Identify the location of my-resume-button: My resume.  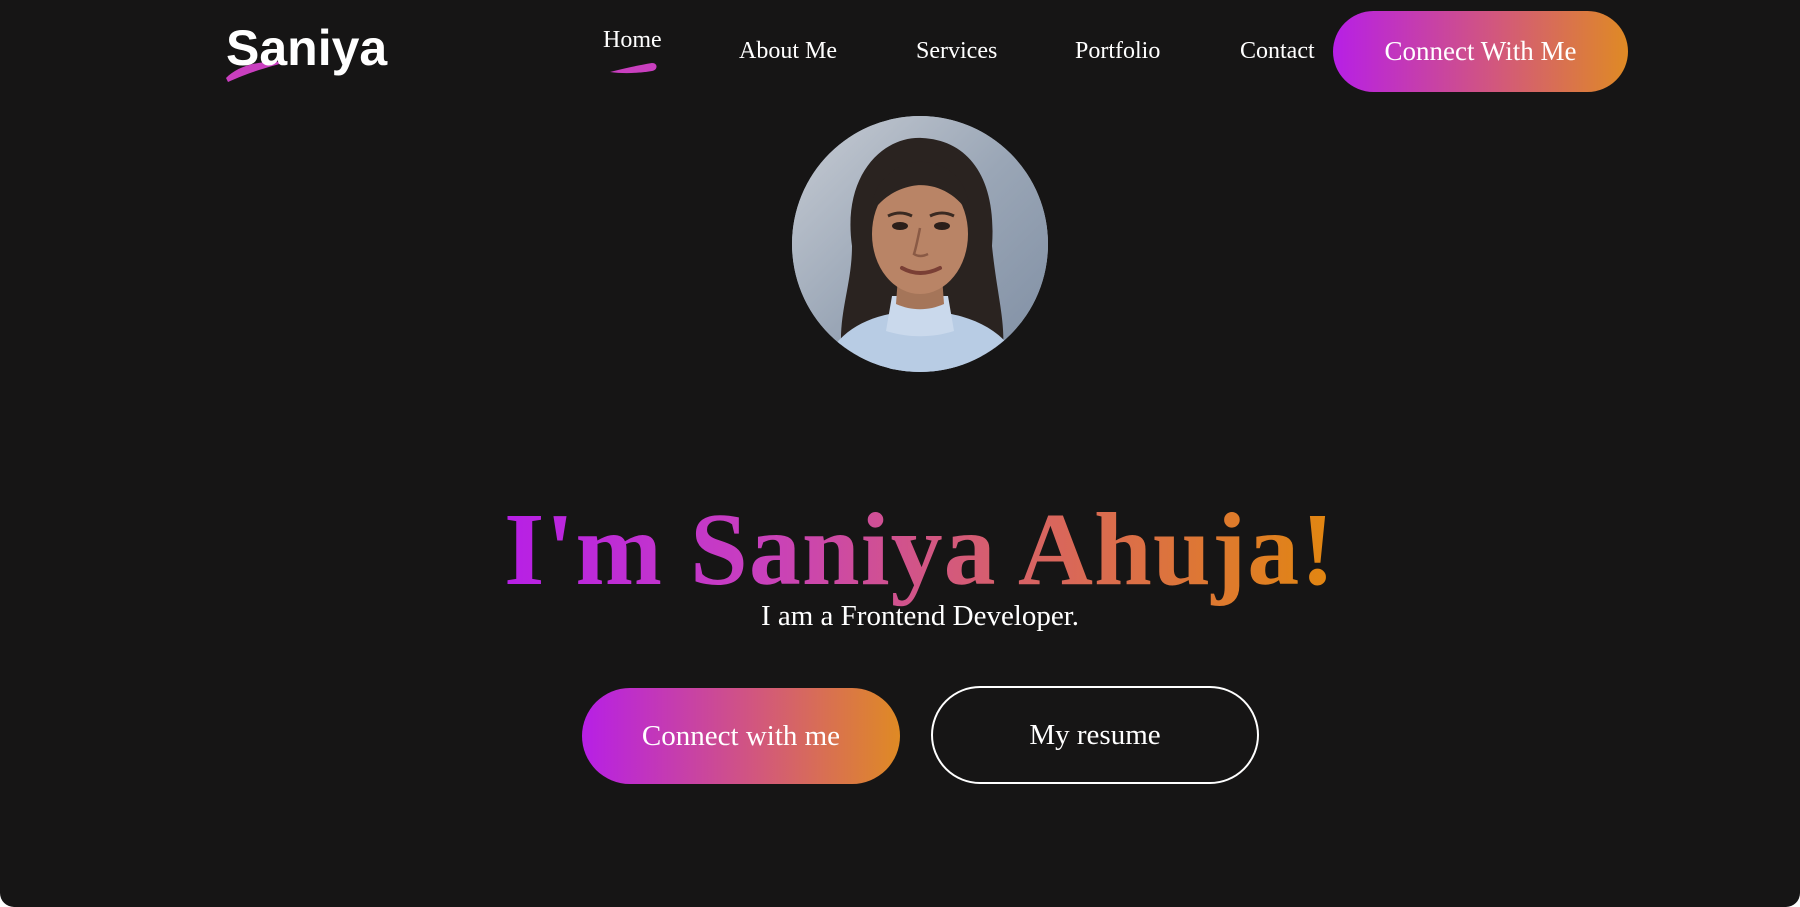
(1095, 735).